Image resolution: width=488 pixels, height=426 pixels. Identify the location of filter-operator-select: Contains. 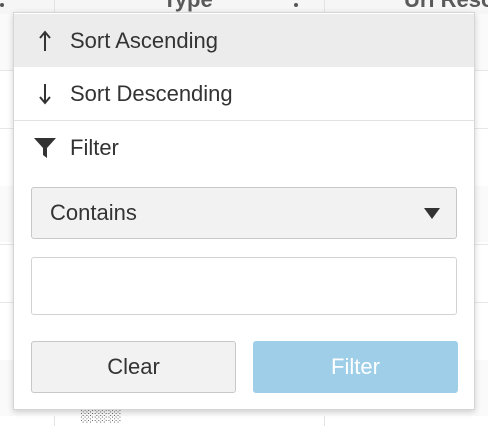
(244, 213).